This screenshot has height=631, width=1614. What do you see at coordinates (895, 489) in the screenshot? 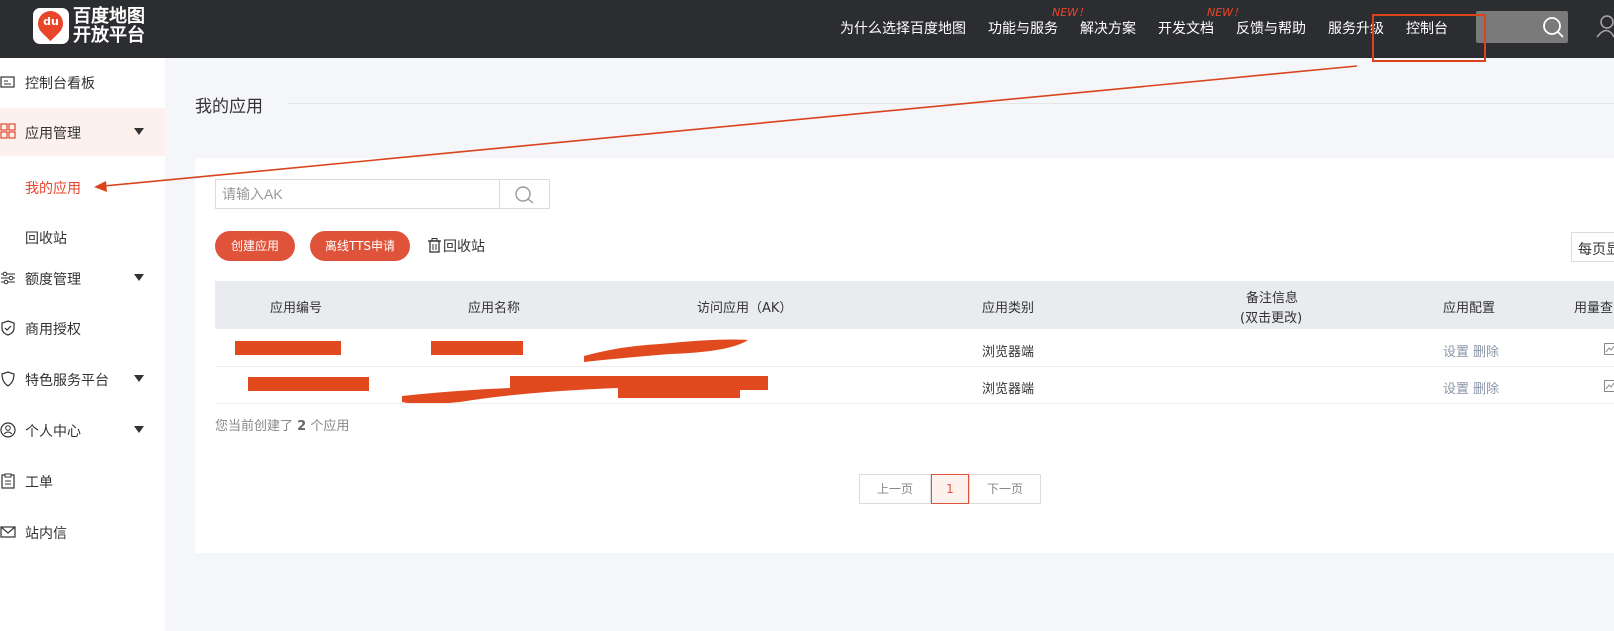
I see `prev-page-button: 上一页` at bounding box center [895, 489].